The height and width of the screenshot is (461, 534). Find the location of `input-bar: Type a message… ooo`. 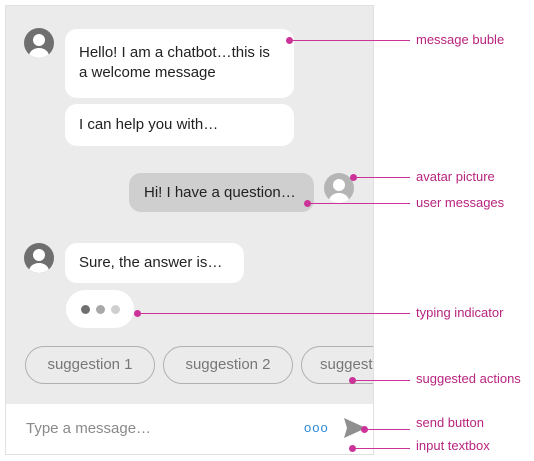

input-bar: Type a message… ooo is located at coordinates (189, 429).